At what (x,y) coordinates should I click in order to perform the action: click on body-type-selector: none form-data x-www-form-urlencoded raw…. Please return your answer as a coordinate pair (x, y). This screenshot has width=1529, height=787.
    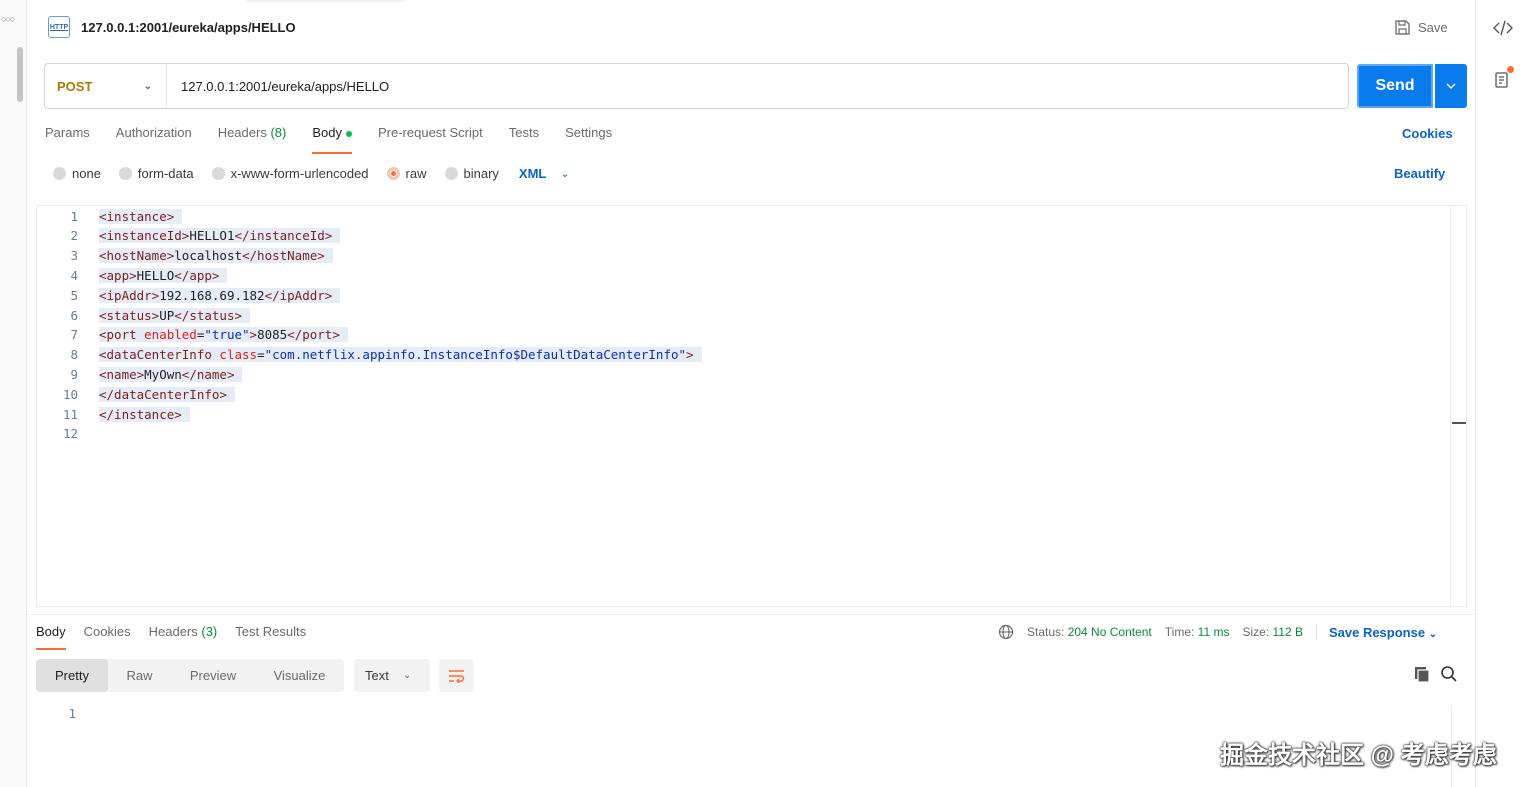
    Looking at the image, I should click on (311, 173).